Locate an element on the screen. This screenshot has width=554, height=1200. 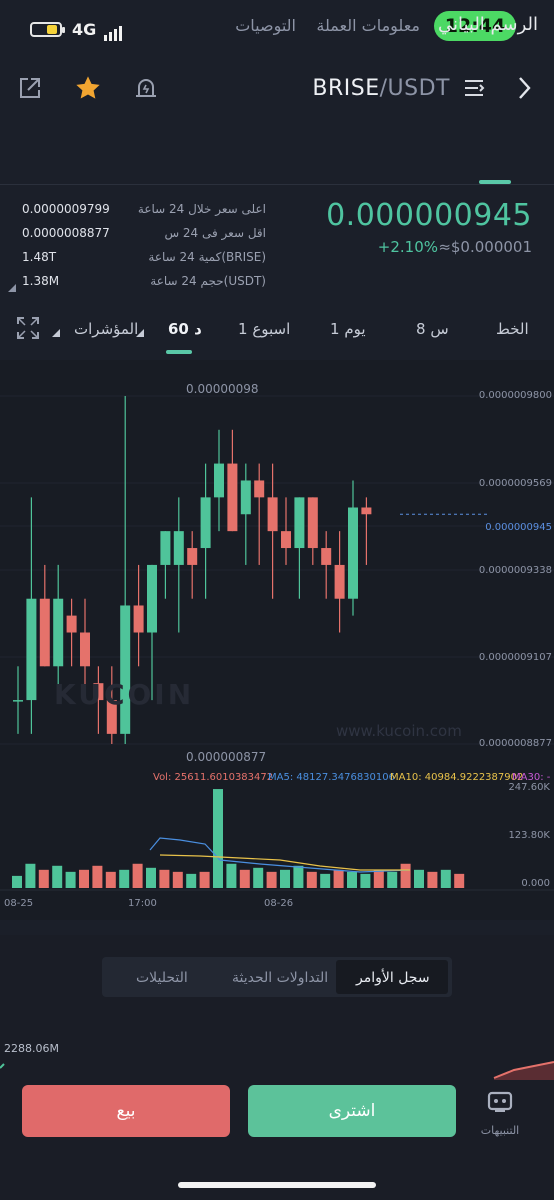
high-24h-value: 0.0000009799 is located at coordinates (66, 209).